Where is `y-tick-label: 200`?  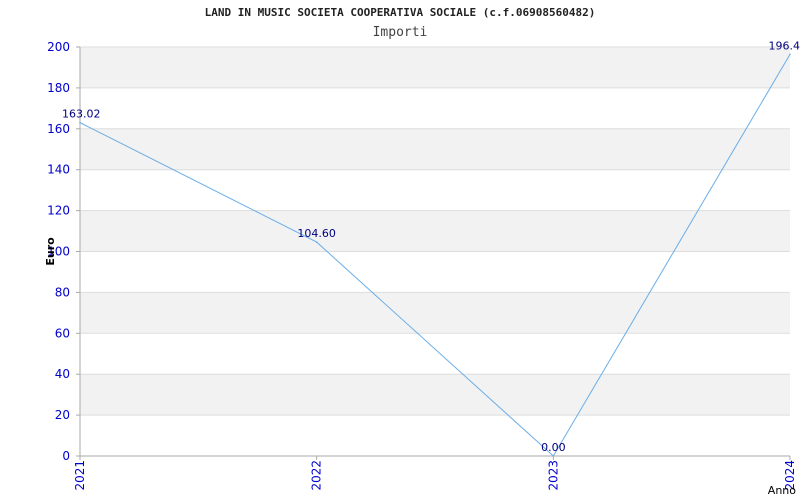
y-tick-label: 200 is located at coordinates (58, 47).